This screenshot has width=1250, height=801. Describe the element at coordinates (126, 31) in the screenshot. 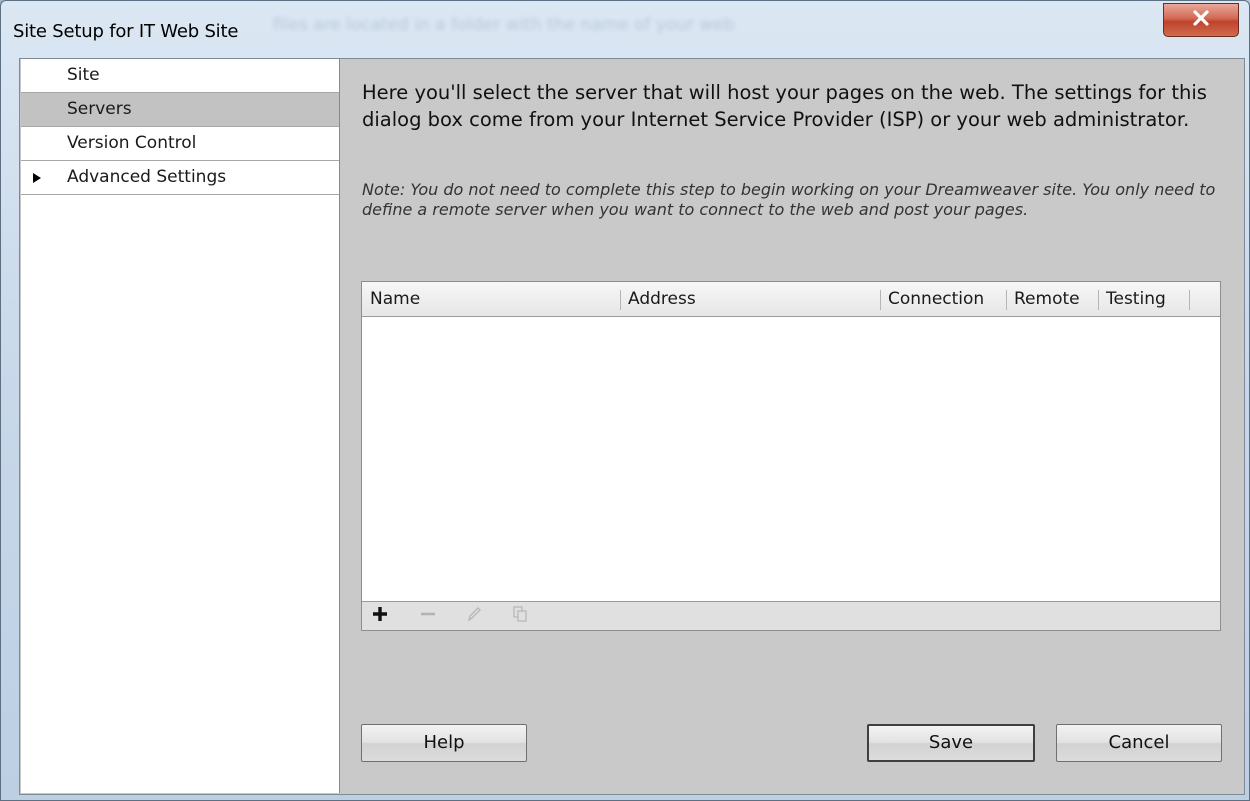

I see `window-title: Site Setup for IT Web Site` at that location.